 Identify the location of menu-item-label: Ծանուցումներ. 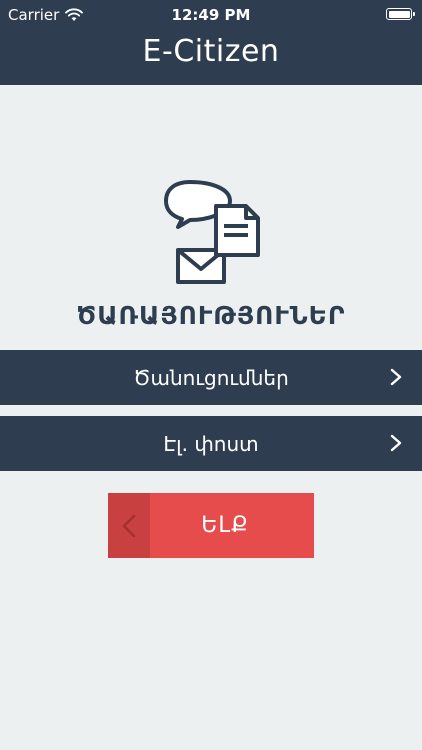
(211, 377).